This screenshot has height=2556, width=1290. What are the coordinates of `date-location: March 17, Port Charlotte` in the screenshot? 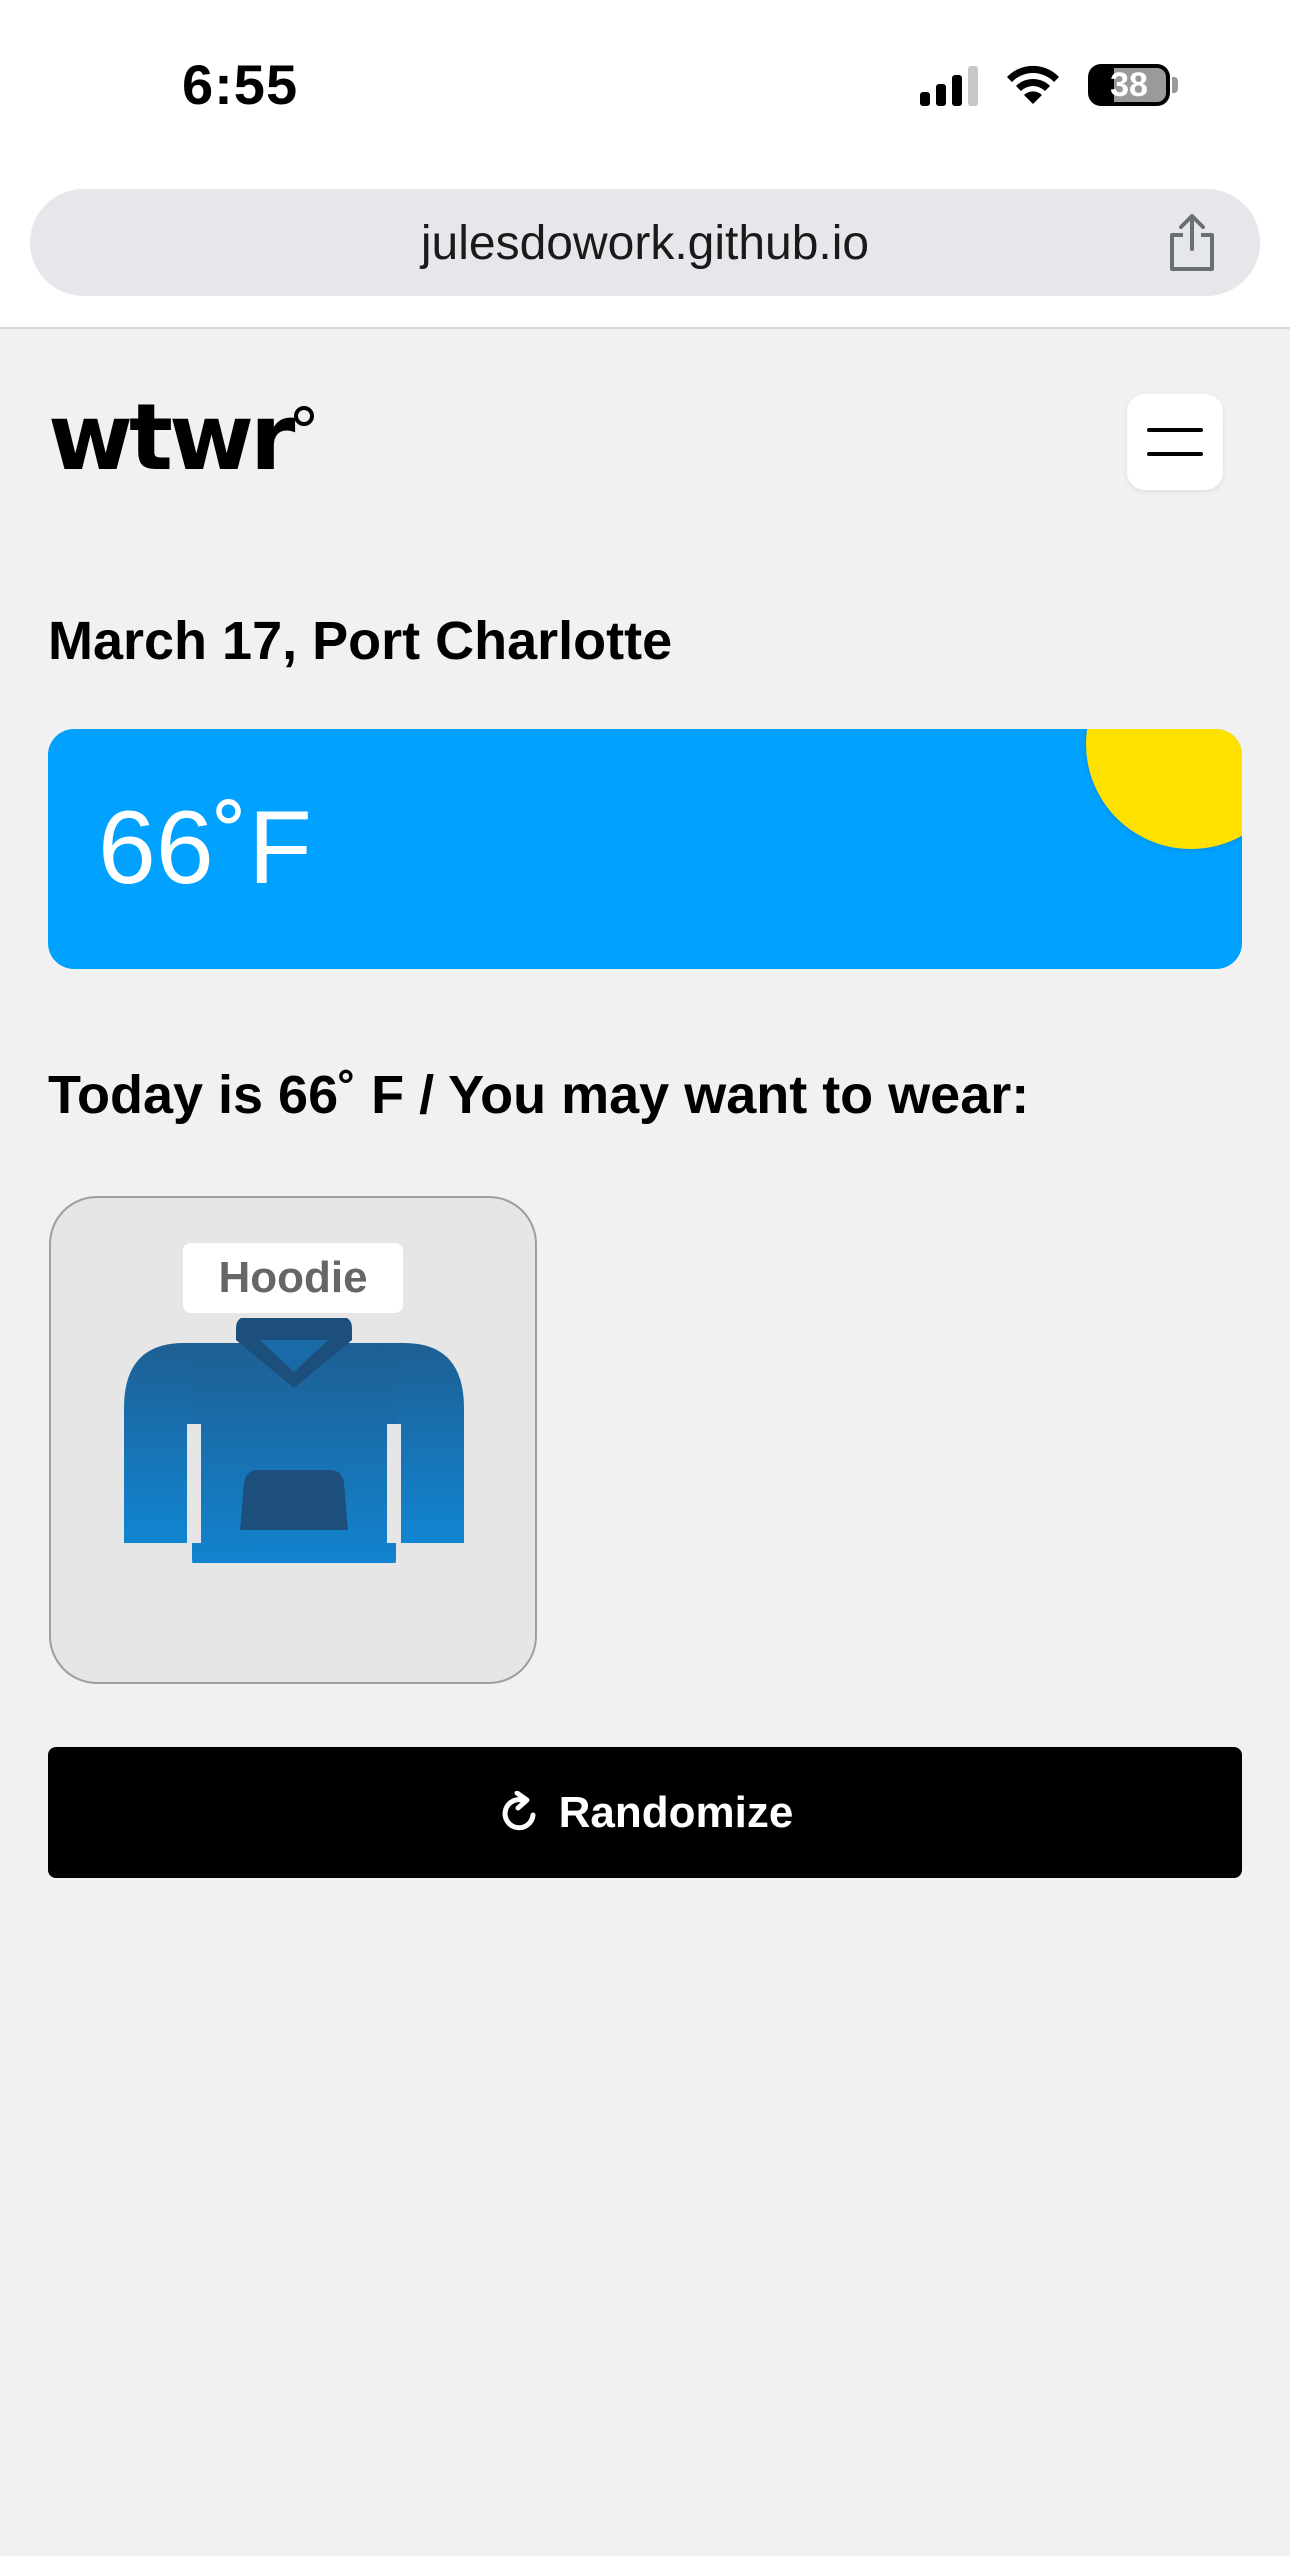 It's located at (360, 641).